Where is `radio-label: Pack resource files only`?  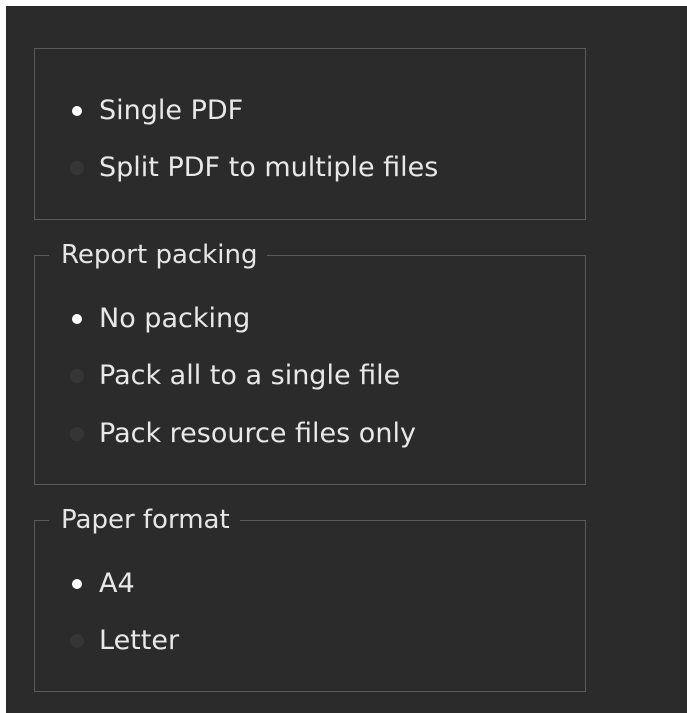 radio-label: Pack resource files only is located at coordinates (257, 433).